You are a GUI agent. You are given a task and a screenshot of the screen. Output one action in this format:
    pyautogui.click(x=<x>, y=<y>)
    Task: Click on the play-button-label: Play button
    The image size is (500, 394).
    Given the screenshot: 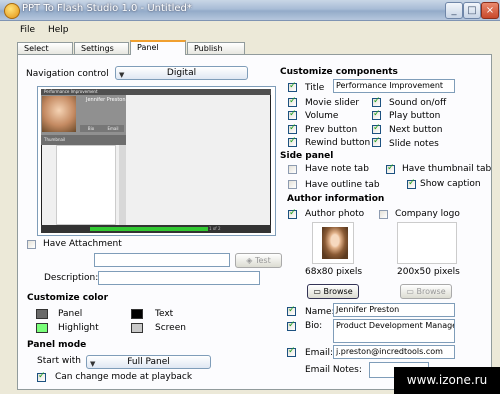 What is the action you would take?
    pyautogui.click(x=415, y=116)
    